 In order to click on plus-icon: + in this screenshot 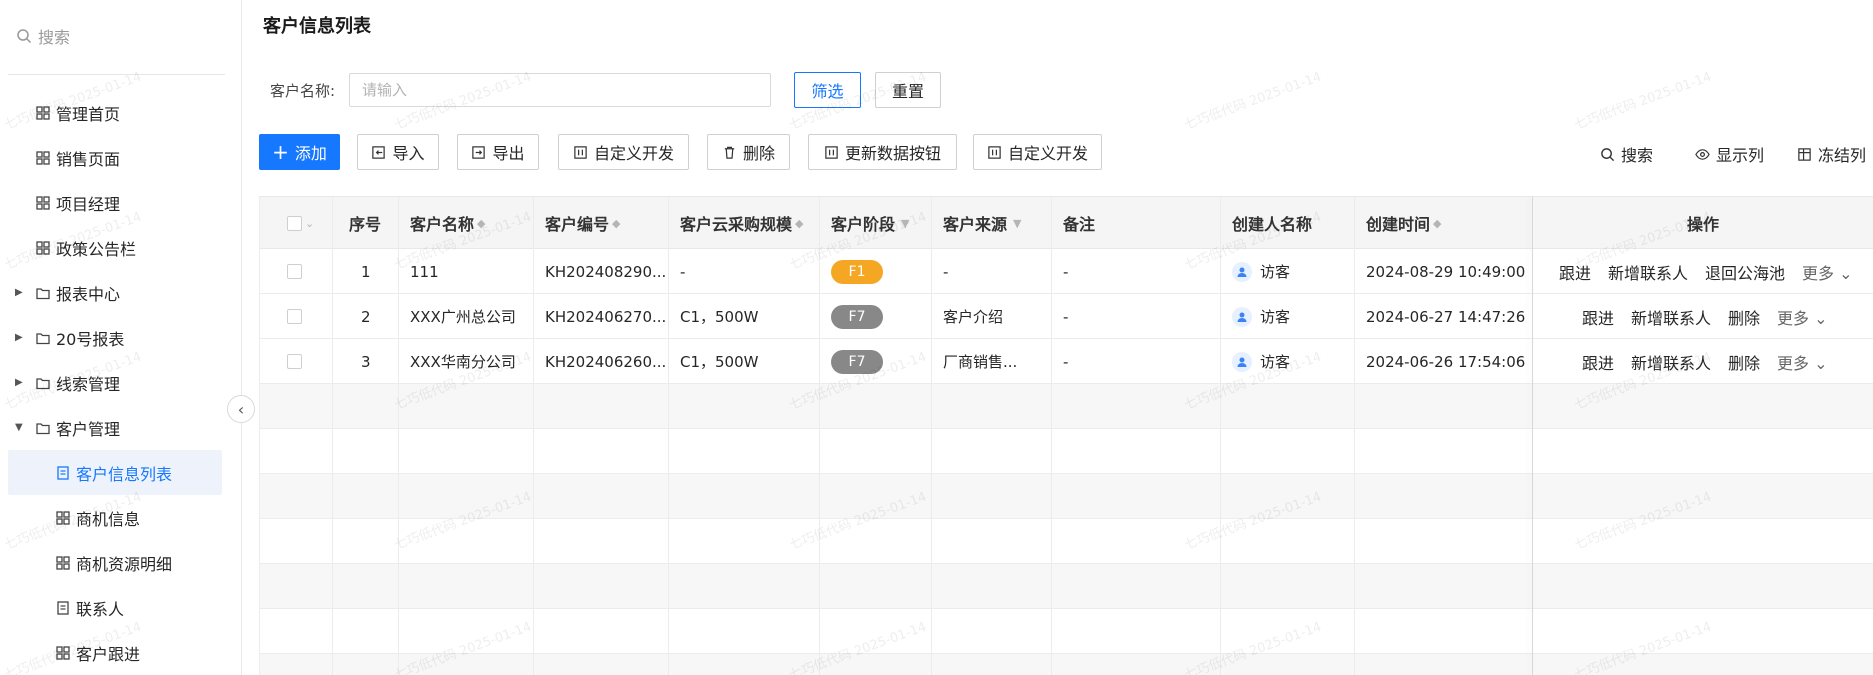, I will do `click(280, 152)`.